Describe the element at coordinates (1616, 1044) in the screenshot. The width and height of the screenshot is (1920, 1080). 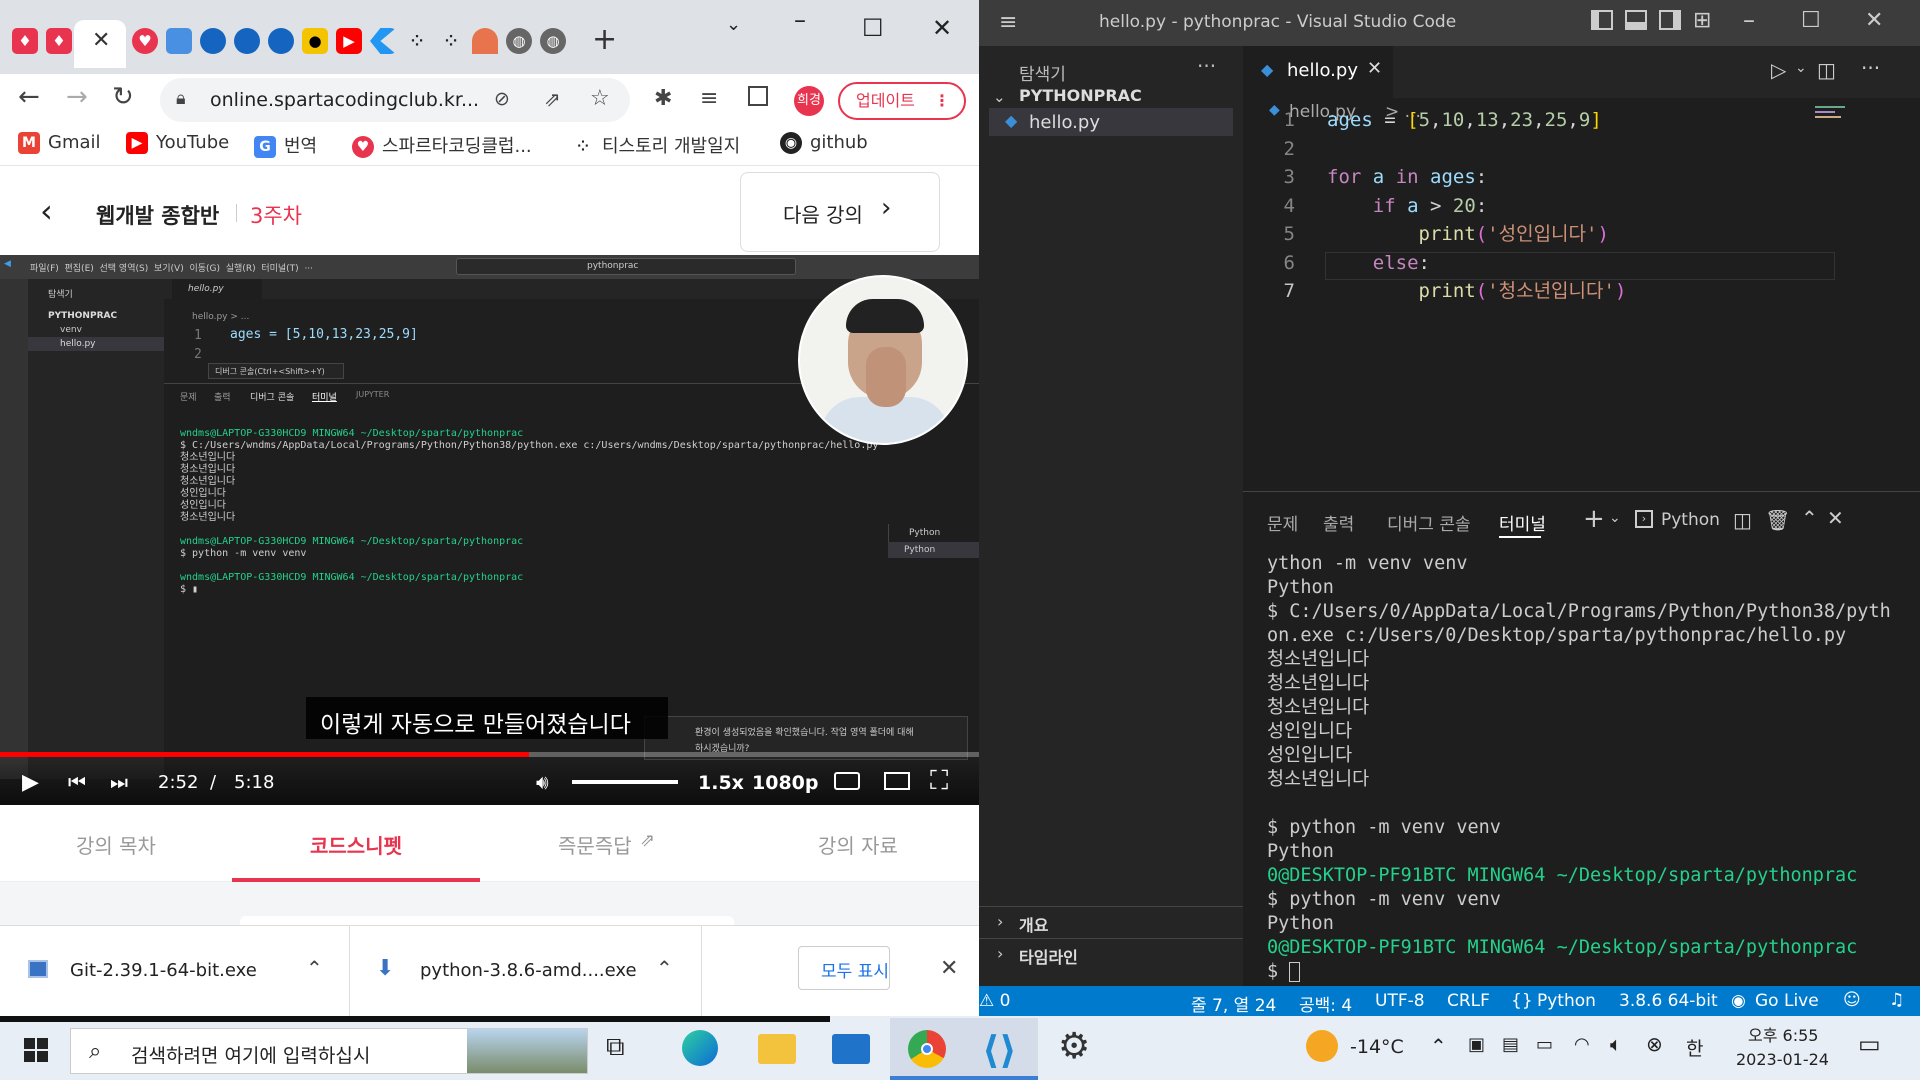
I see `volume-icon: 🔈︎` at that location.